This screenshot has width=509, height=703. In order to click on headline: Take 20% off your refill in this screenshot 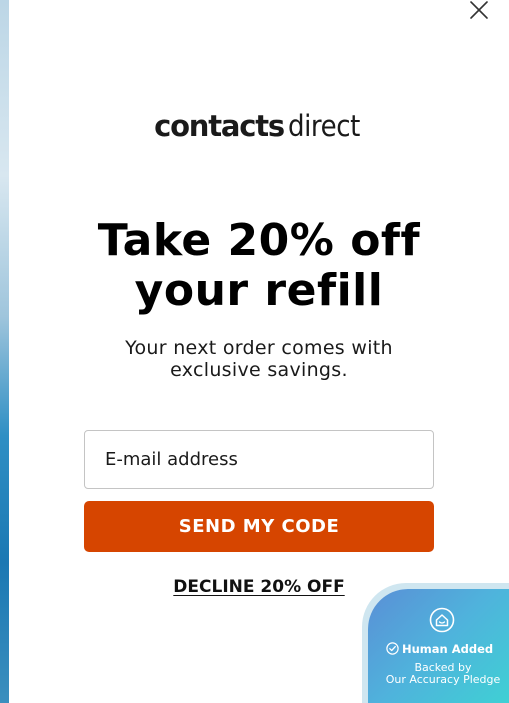, I will do `click(259, 266)`.